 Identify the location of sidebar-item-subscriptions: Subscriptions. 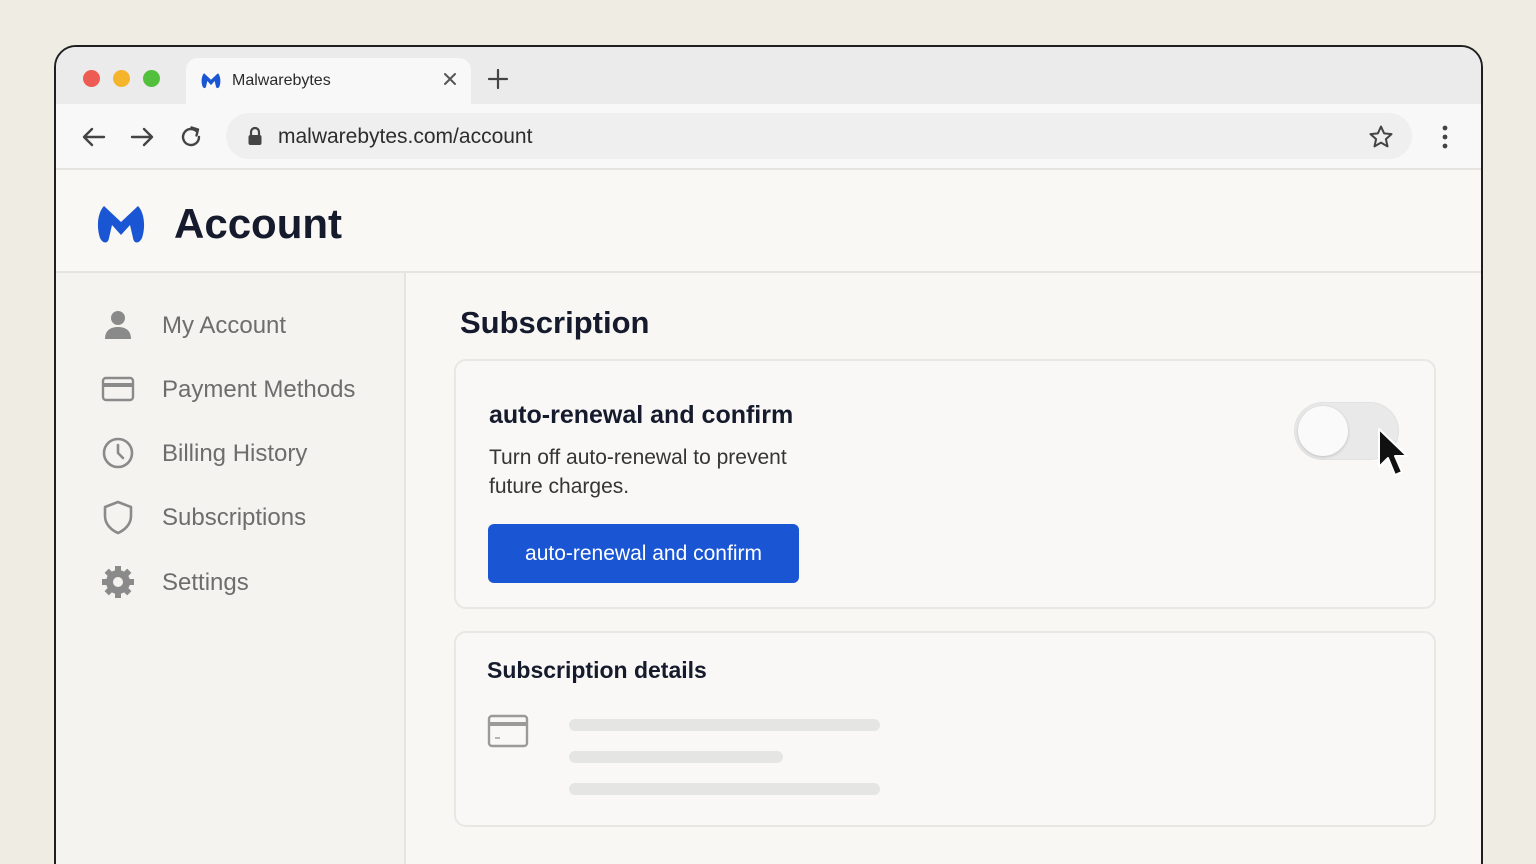
(250, 517).